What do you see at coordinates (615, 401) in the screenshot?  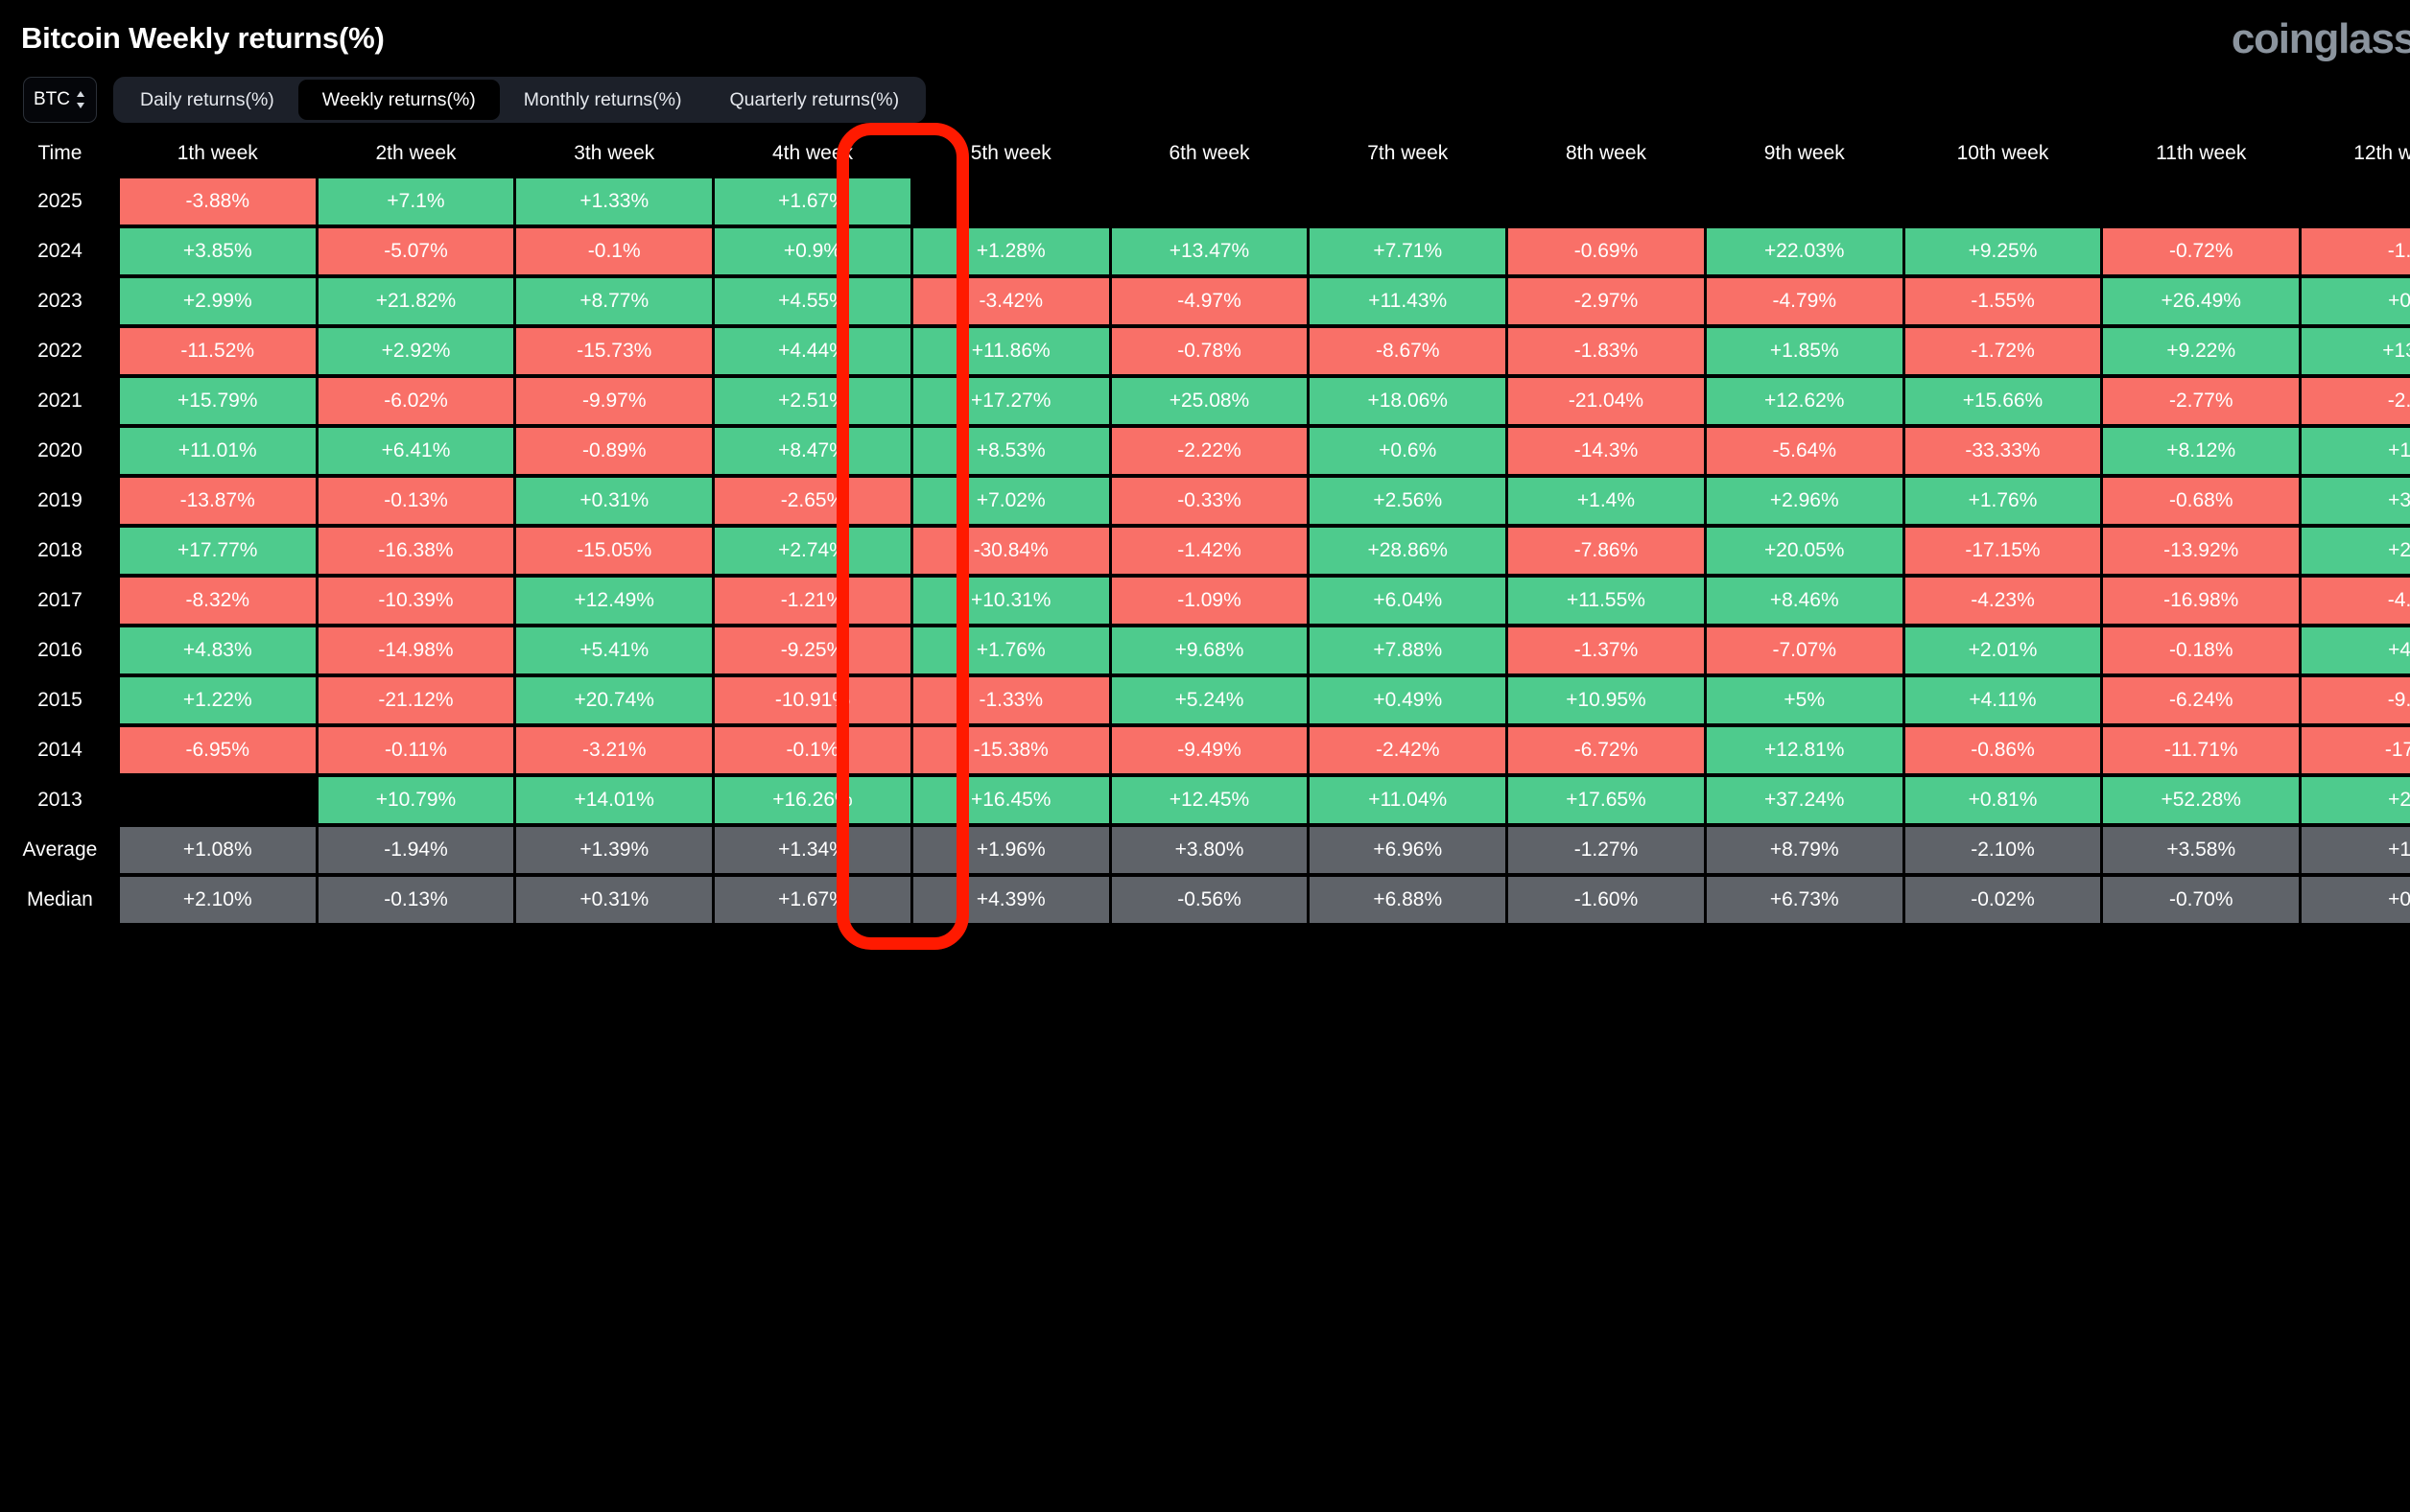 I see `cell-2021-week-3: -9.97%` at bounding box center [615, 401].